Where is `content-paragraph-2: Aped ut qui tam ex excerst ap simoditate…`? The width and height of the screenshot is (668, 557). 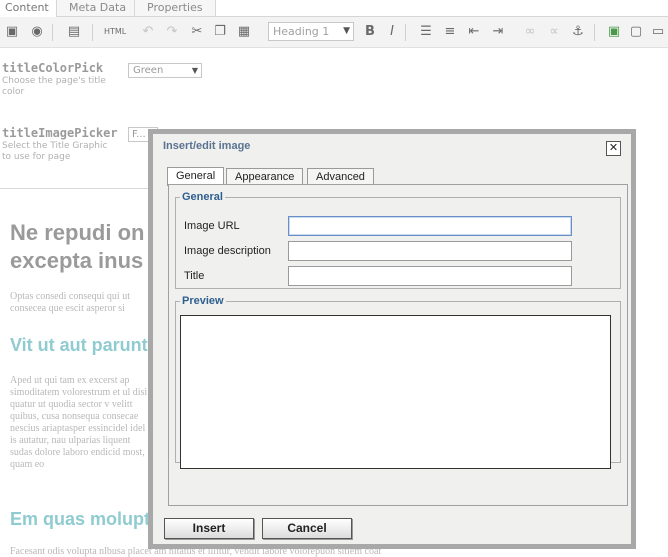
content-paragraph-2: Aped ut qui tam ex excerst ap simoditate… is located at coordinates (79, 422).